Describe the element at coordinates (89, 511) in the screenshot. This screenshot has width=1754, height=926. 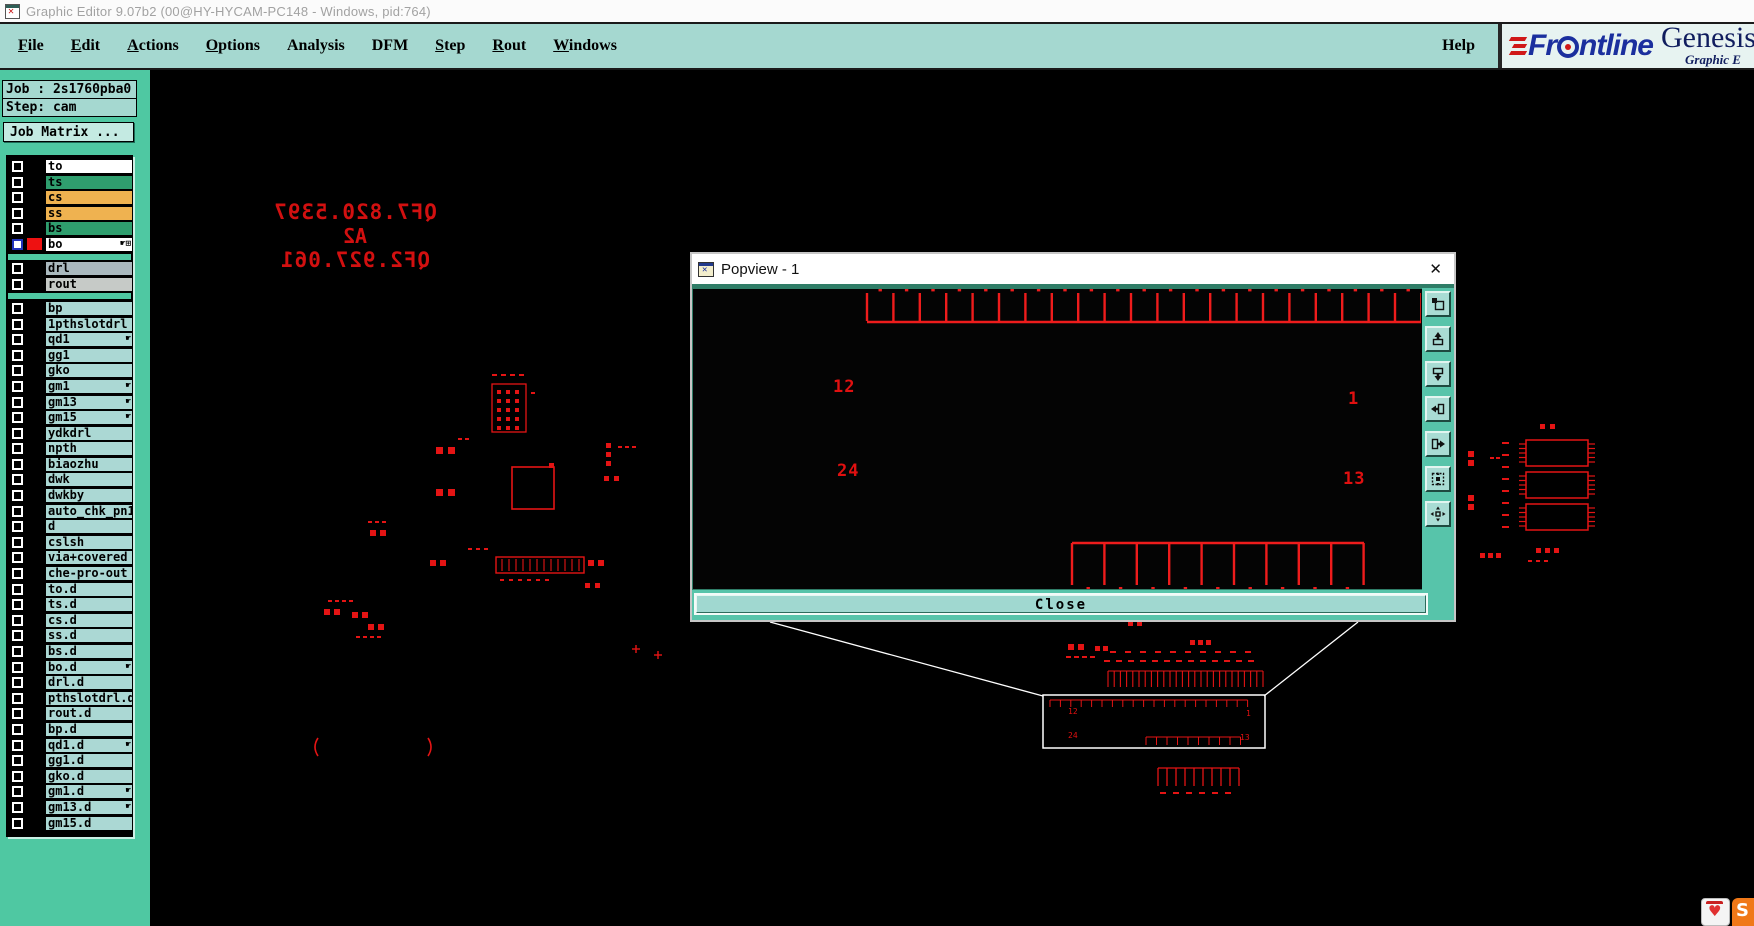
I see `layer-name: auto_chk_pn1` at that location.